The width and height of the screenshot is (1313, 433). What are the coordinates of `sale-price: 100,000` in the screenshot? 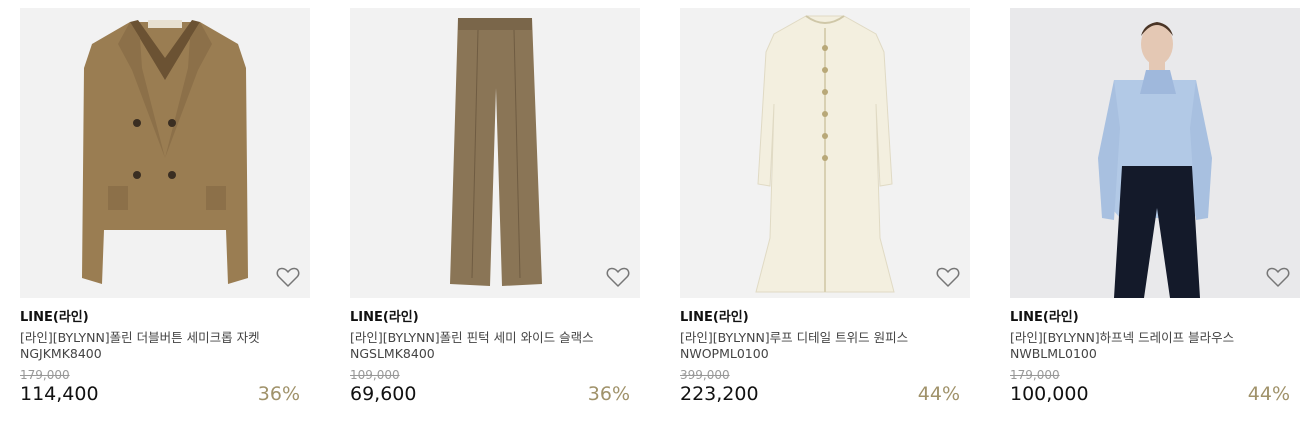 It's located at (1049, 394).